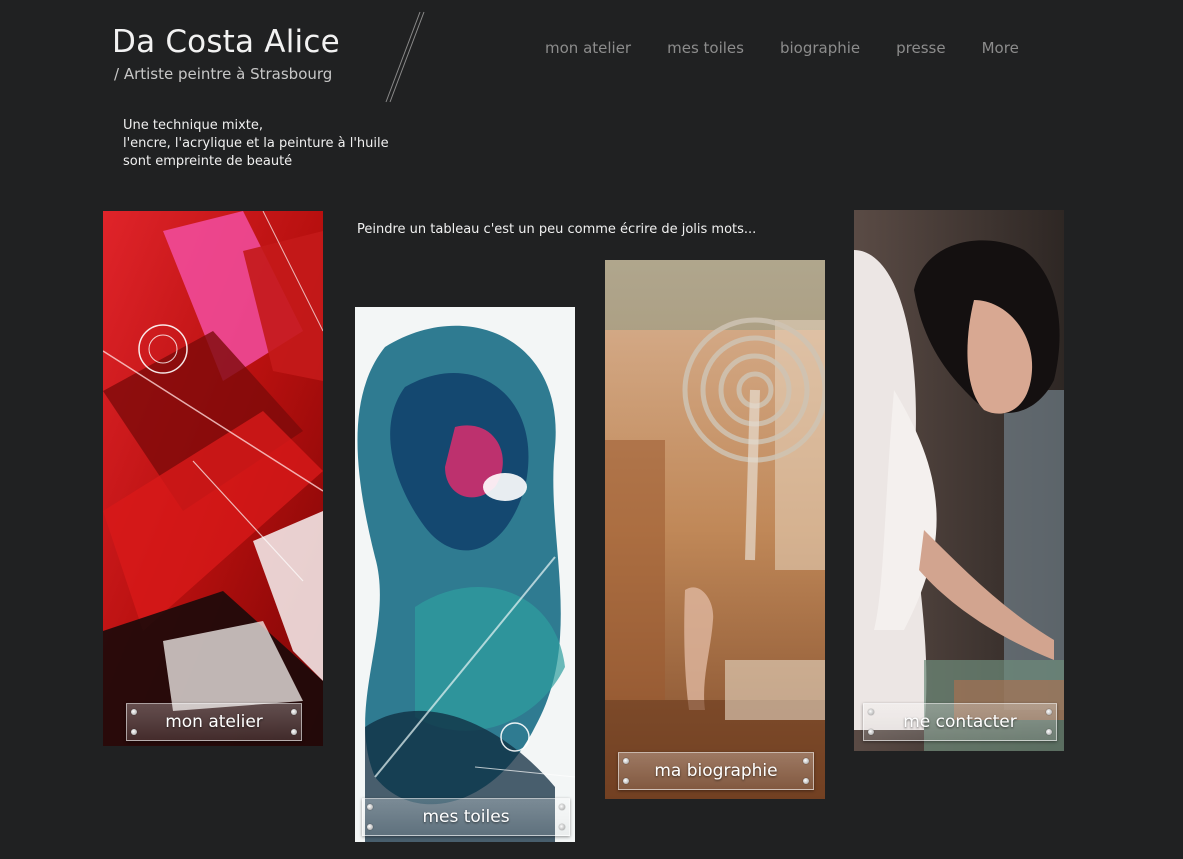 Image resolution: width=1183 pixels, height=859 pixels. What do you see at coordinates (820, 48) in the screenshot?
I see `nav-item-biographie: biographie` at bounding box center [820, 48].